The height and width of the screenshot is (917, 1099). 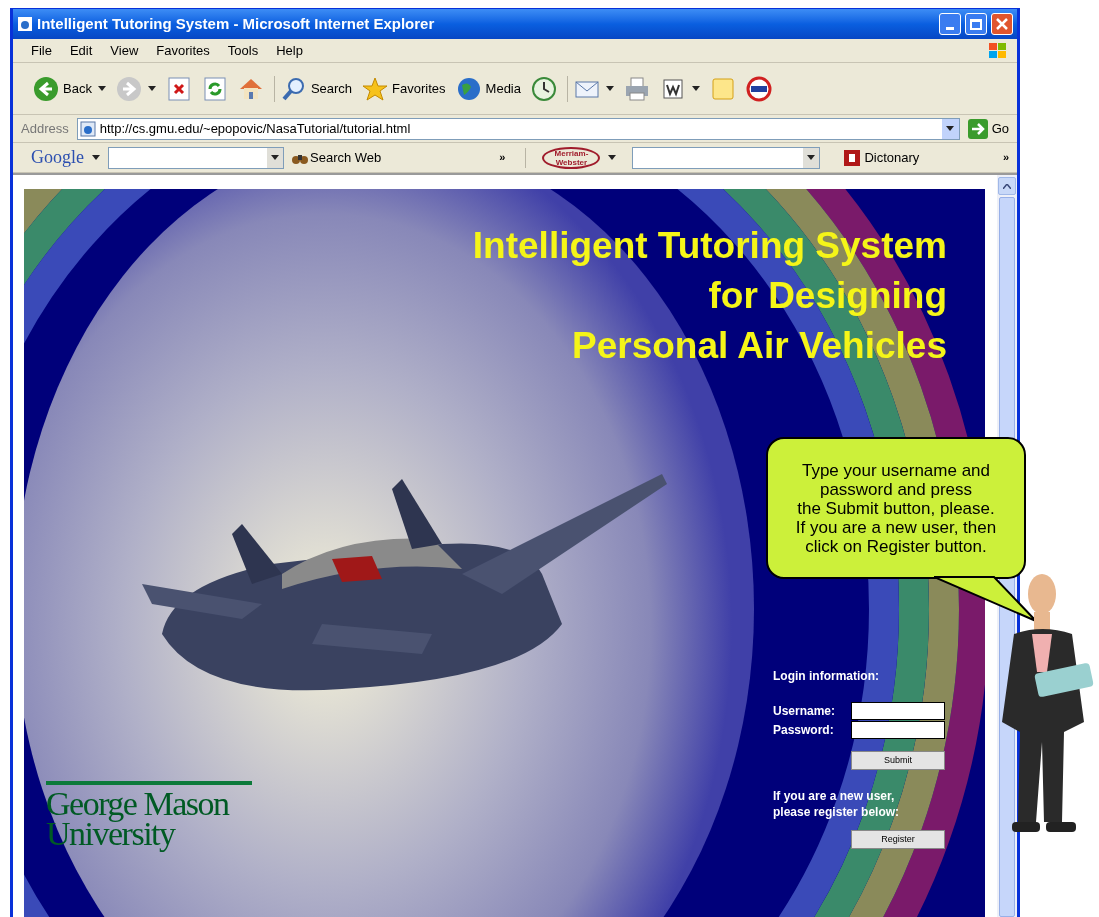 What do you see at coordinates (723, 88) in the screenshot?
I see `note-icon` at bounding box center [723, 88].